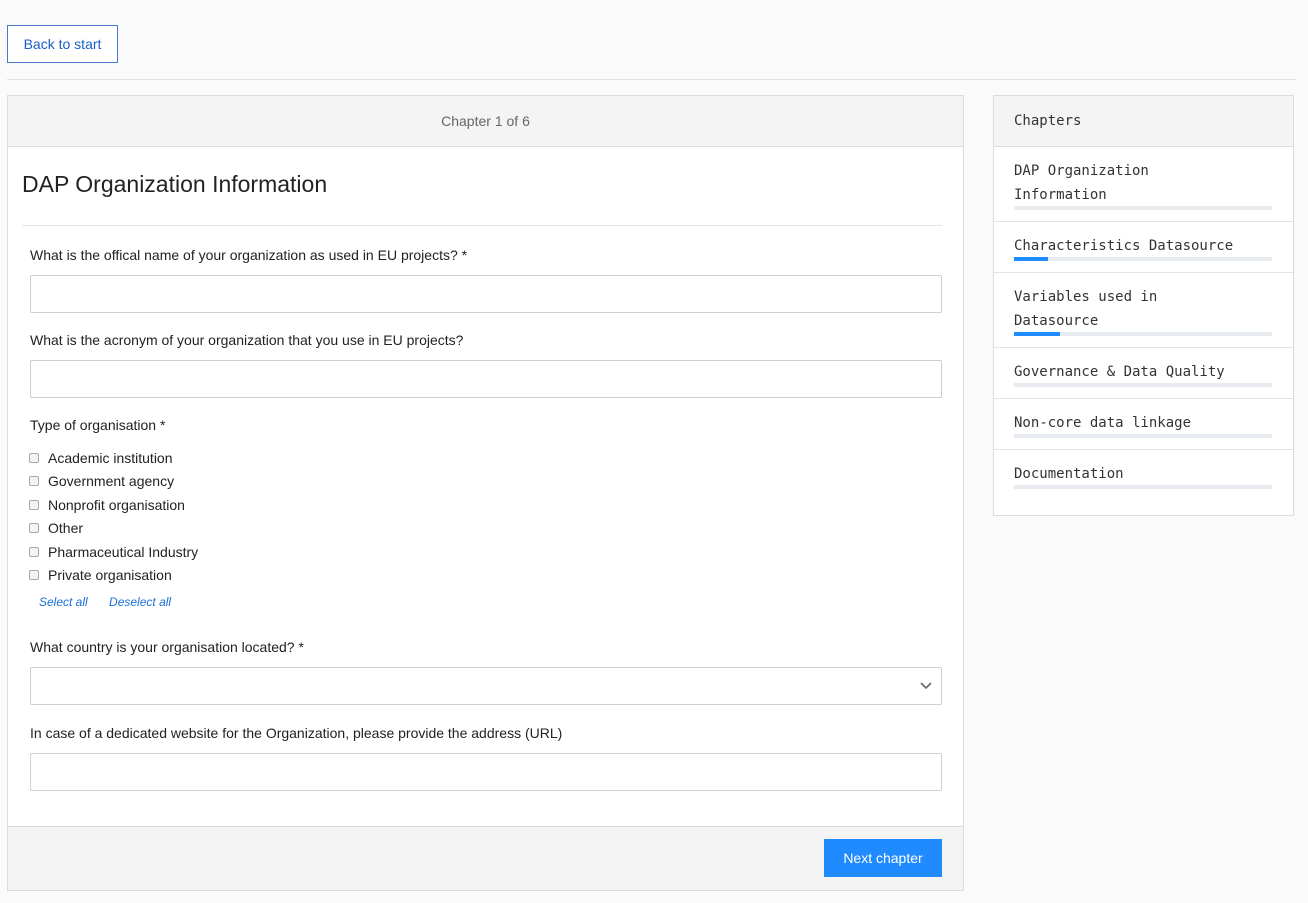 The width and height of the screenshot is (1308, 903). What do you see at coordinates (651, 79) in the screenshot?
I see `divider` at bounding box center [651, 79].